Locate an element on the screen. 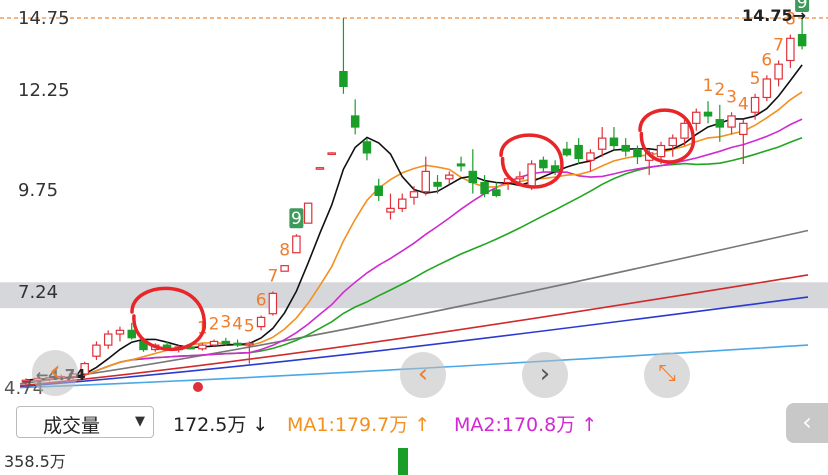 The width and height of the screenshot is (828, 475). expand-icon: ⤡ is located at coordinates (667, 375).